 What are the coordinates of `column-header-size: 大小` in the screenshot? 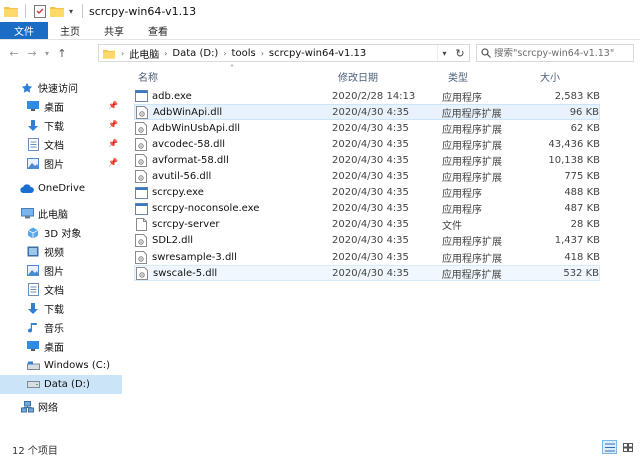 It's located at (570, 76).